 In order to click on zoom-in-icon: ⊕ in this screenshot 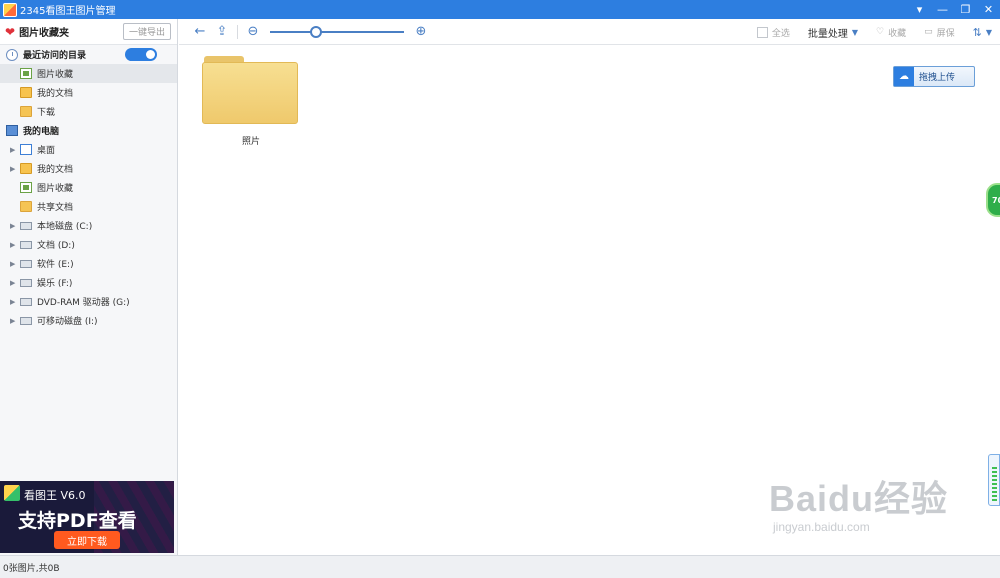, I will do `click(421, 31)`.